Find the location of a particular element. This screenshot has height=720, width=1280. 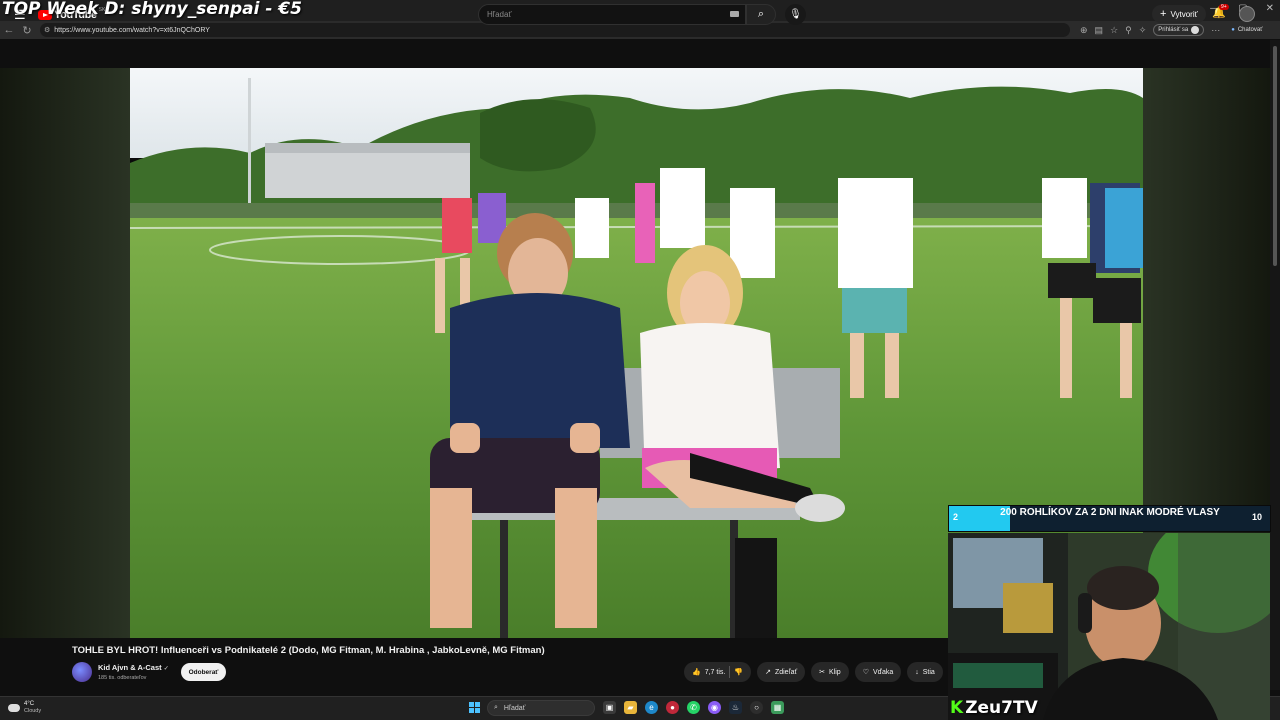

thanks-button: ♡ Vďaka is located at coordinates (878, 672).